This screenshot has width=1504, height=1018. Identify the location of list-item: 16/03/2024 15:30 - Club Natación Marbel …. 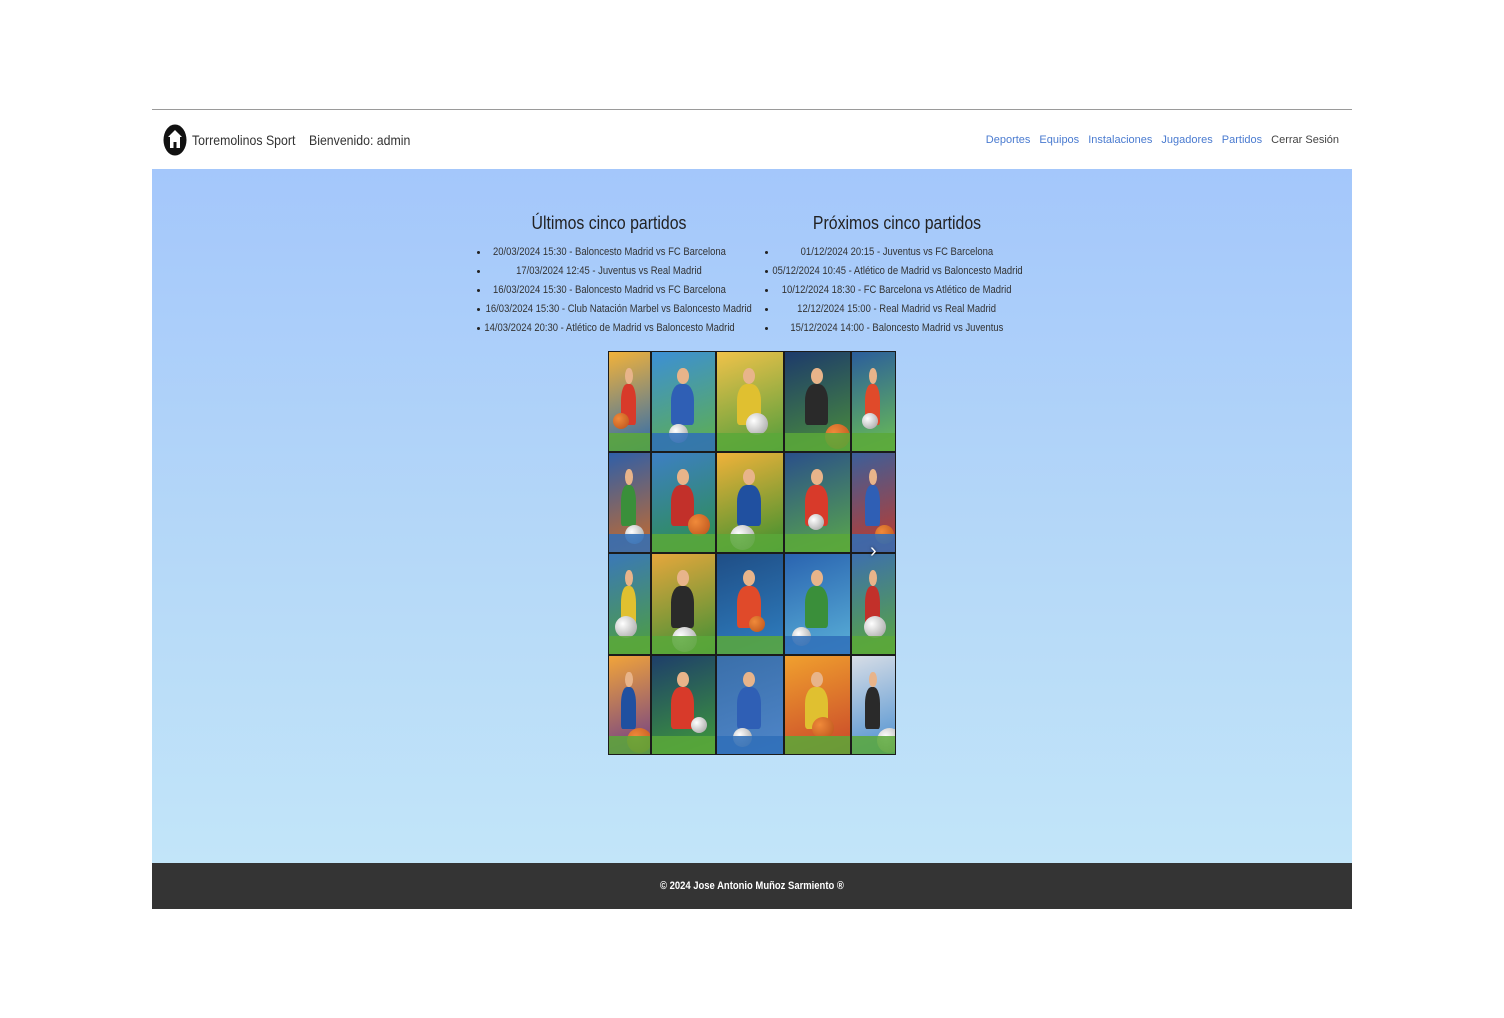
(609, 309).